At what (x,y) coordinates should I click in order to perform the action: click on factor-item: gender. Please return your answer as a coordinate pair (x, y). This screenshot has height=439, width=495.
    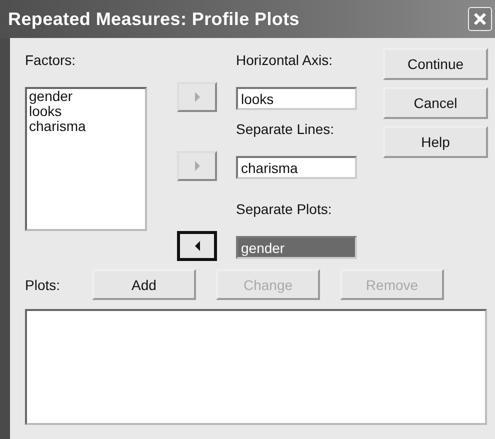
    Looking at the image, I should click on (86, 96).